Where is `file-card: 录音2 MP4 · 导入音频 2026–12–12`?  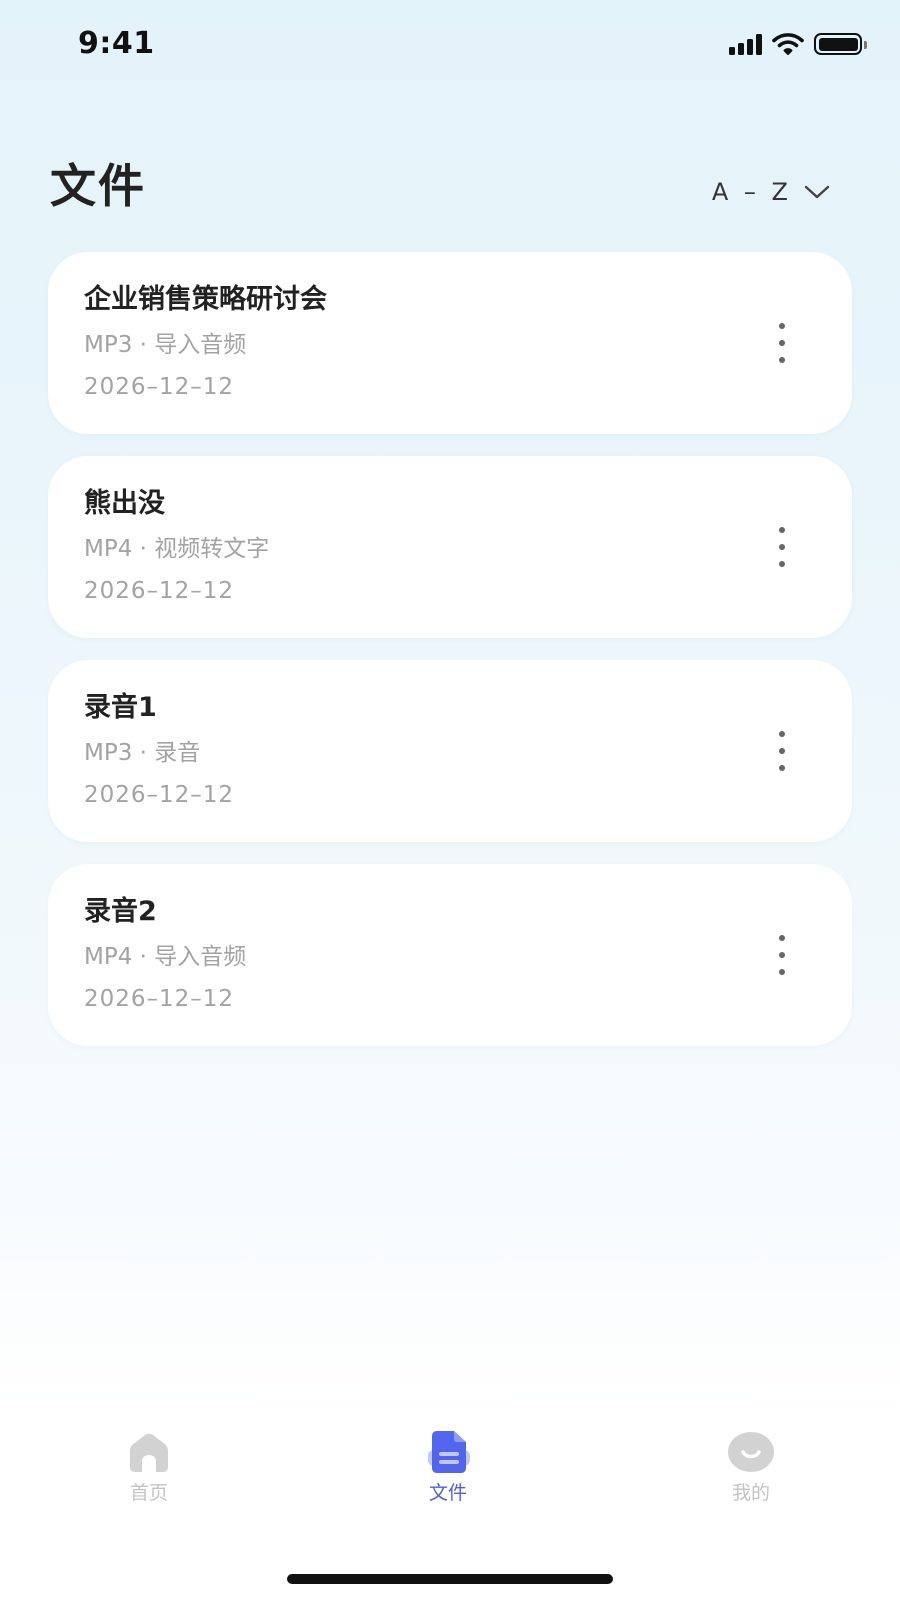 file-card: 录音2 MP4 · 导入音频 2026–12–12 is located at coordinates (450, 955).